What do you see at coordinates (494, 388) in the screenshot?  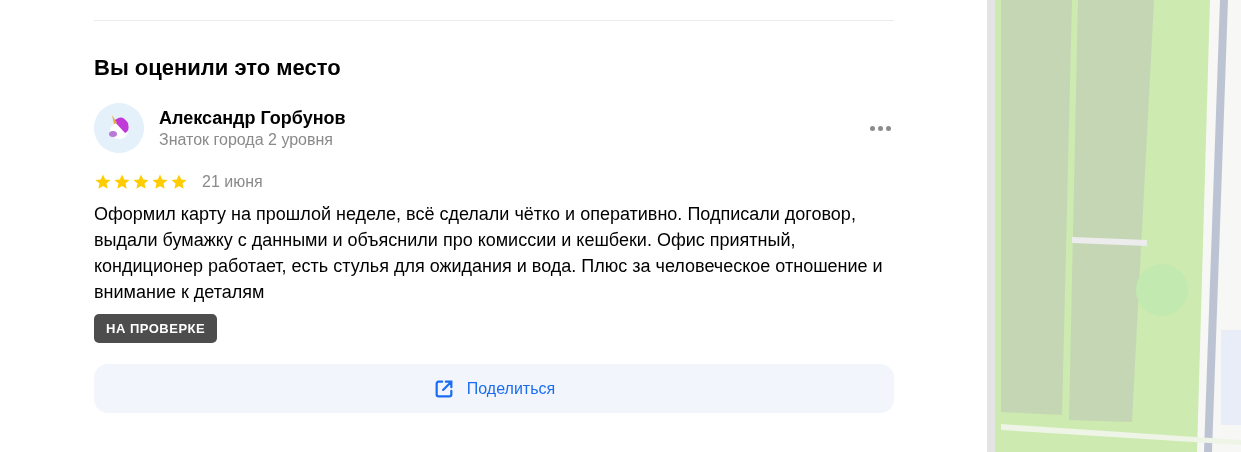 I see `share-button: Поделиться` at bounding box center [494, 388].